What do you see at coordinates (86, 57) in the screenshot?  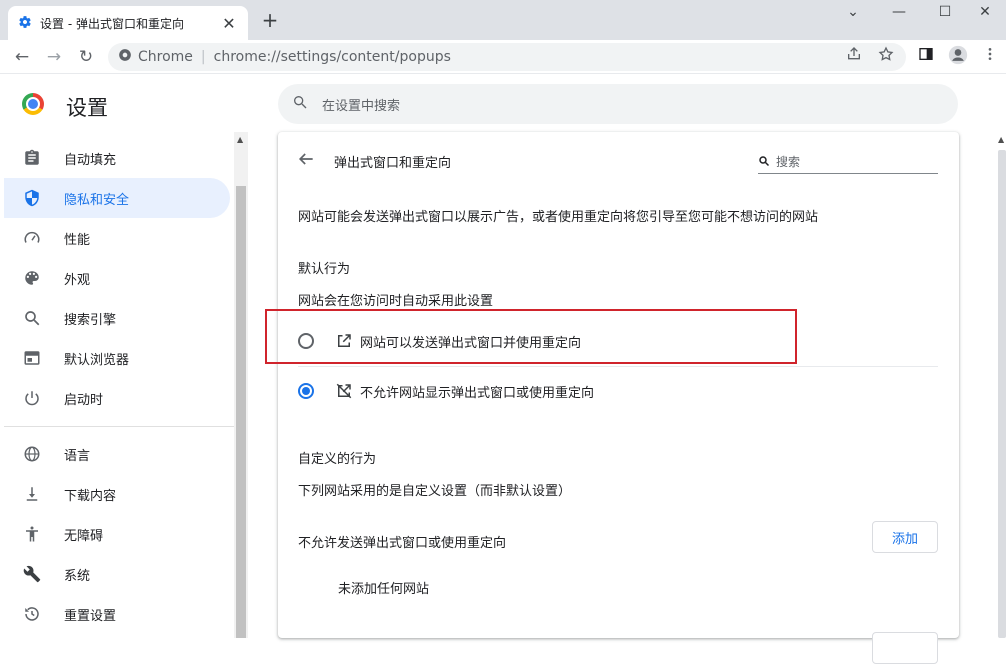 I see `reload-button: ↻` at bounding box center [86, 57].